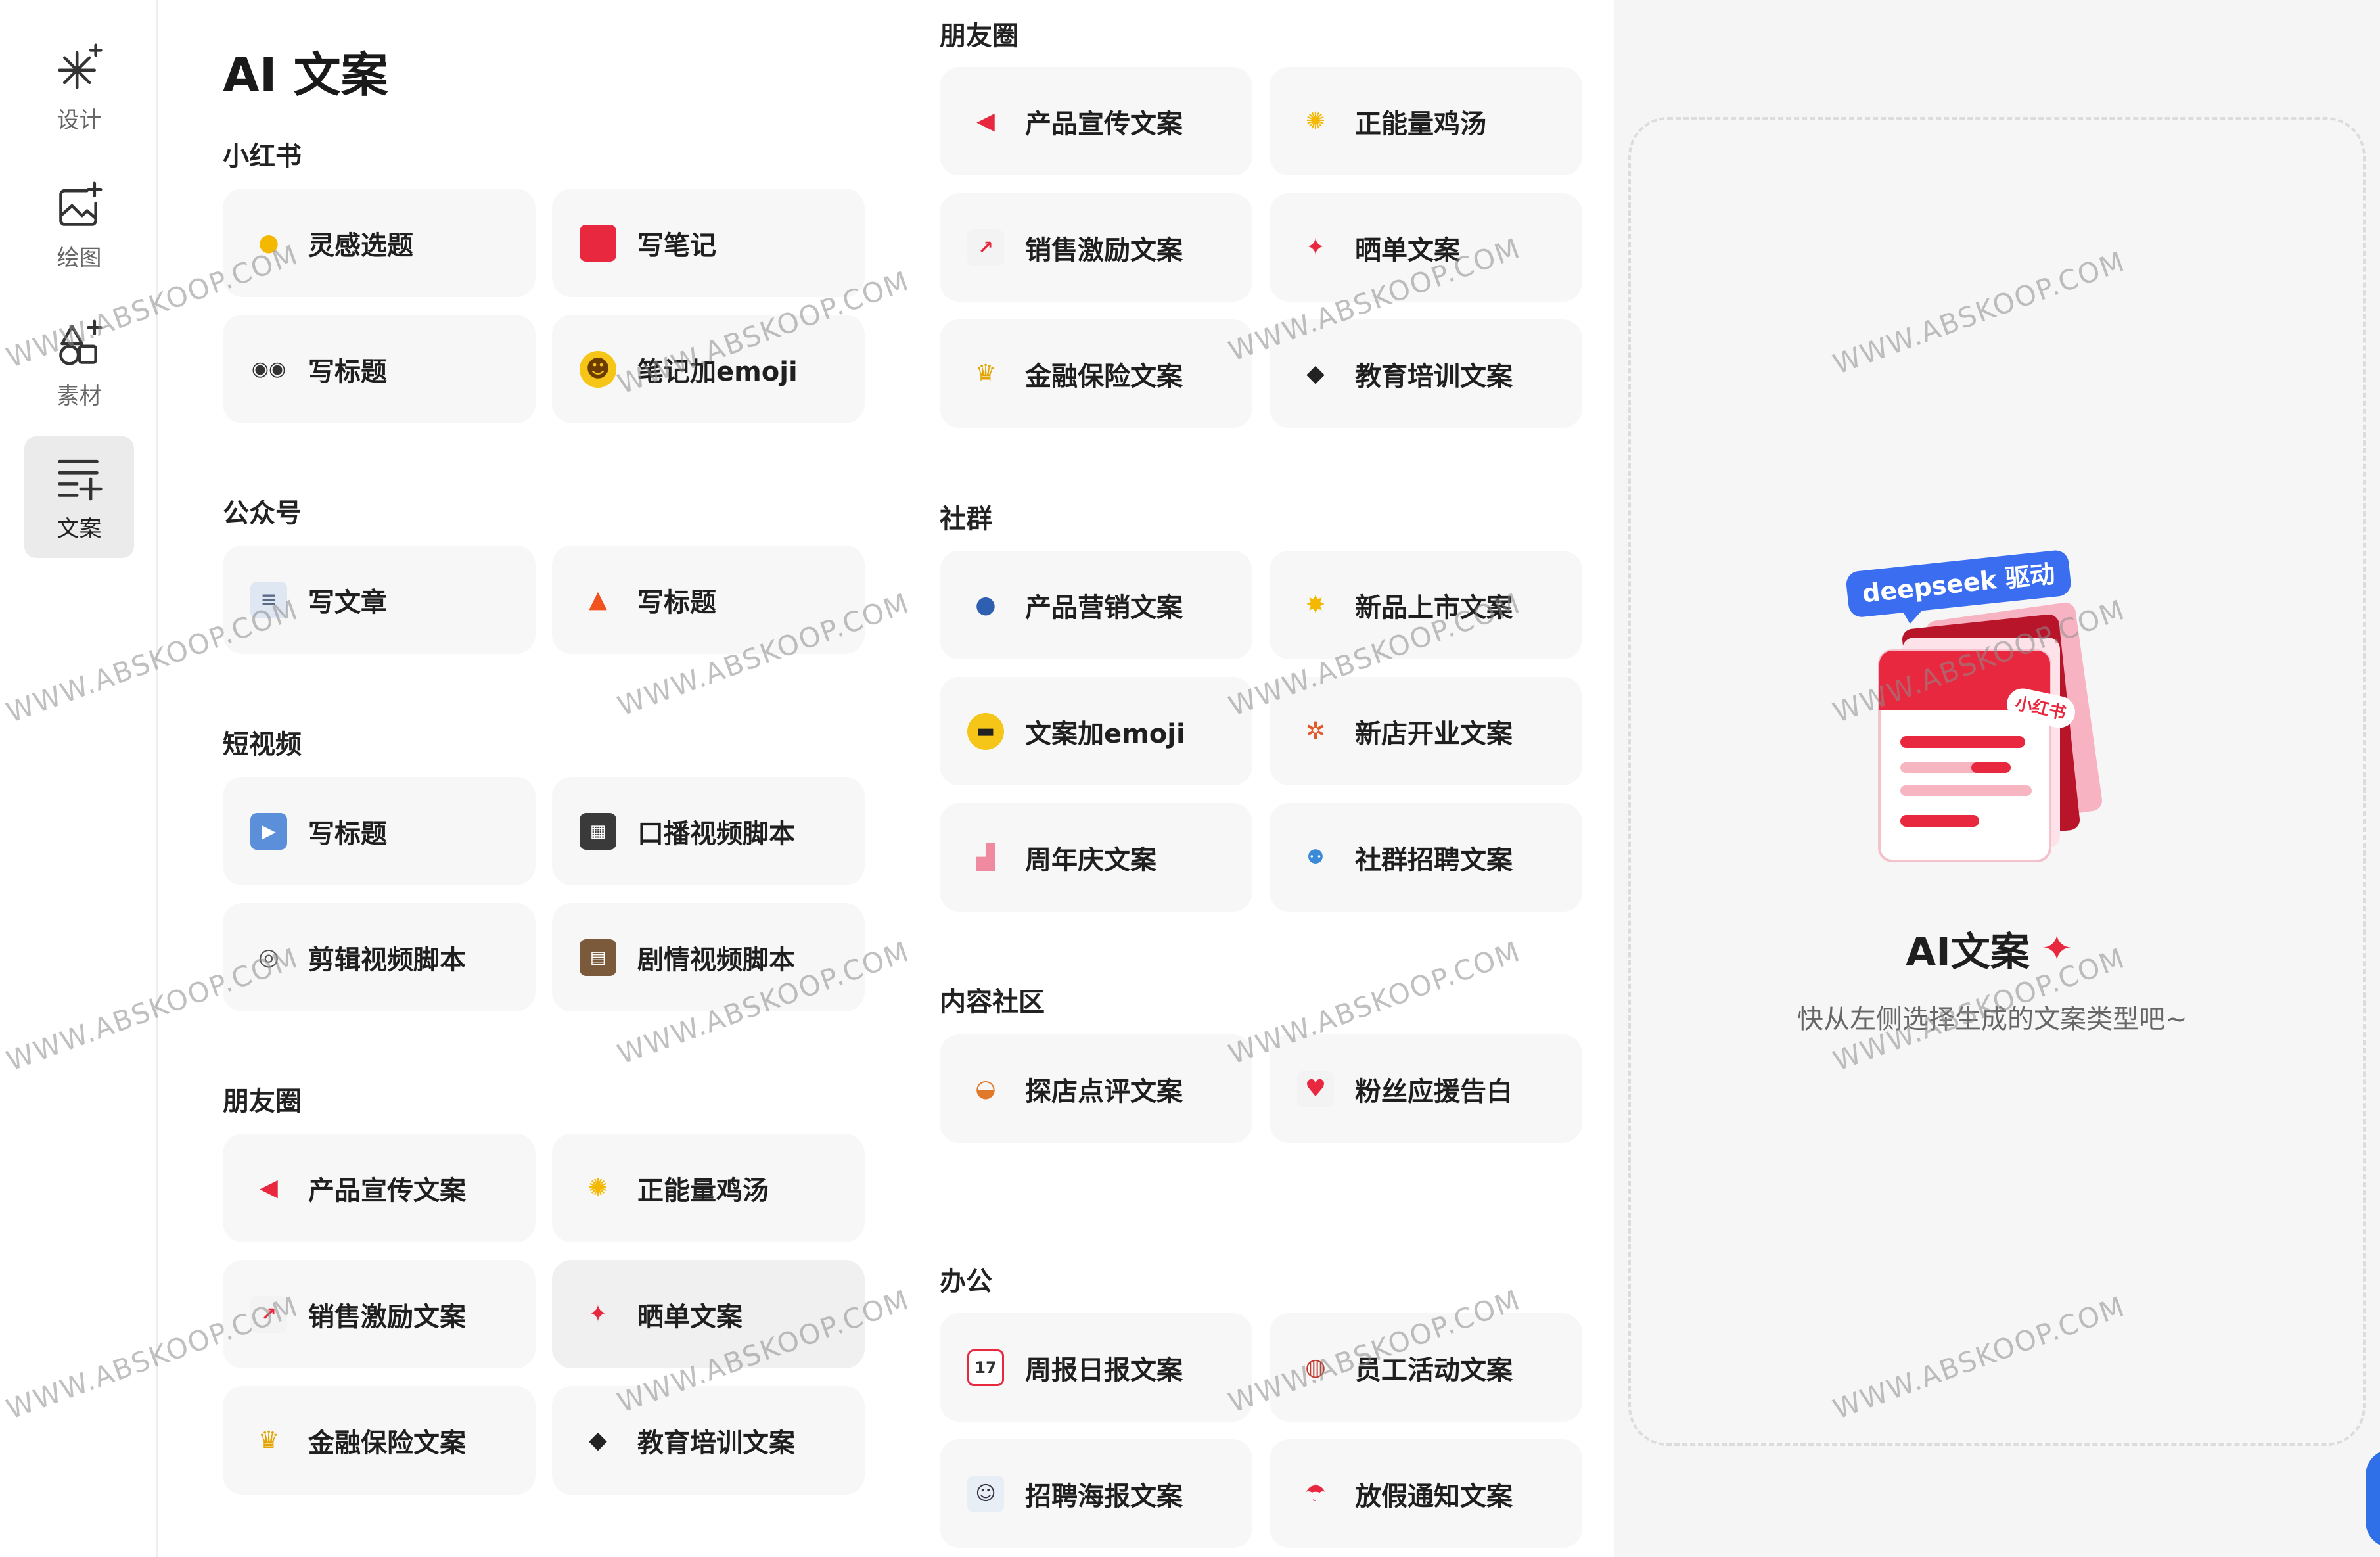 The width and height of the screenshot is (2380, 1557). What do you see at coordinates (985, 1088) in the screenshot?
I see `noodle-bowl-icon: ◒` at bounding box center [985, 1088].